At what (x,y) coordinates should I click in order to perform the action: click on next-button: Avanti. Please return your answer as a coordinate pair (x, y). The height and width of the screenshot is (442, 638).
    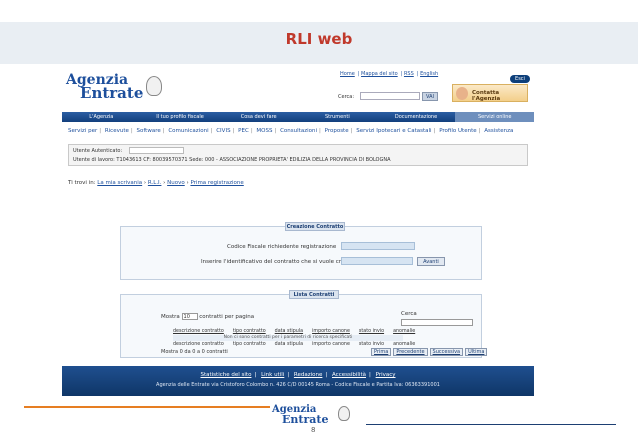
    Looking at the image, I should click on (431, 261).